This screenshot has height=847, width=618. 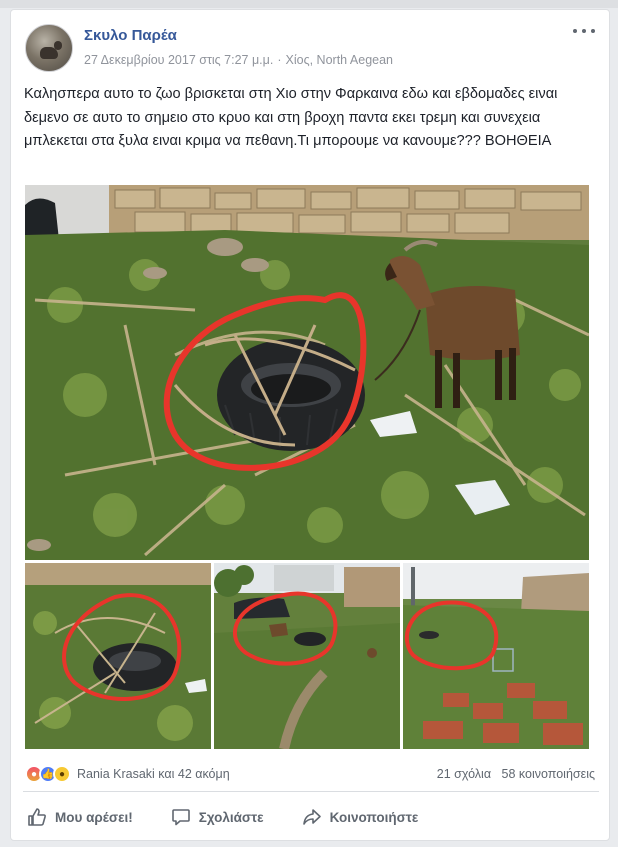 I want to click on comment-icon, so click(x=180, y=817).